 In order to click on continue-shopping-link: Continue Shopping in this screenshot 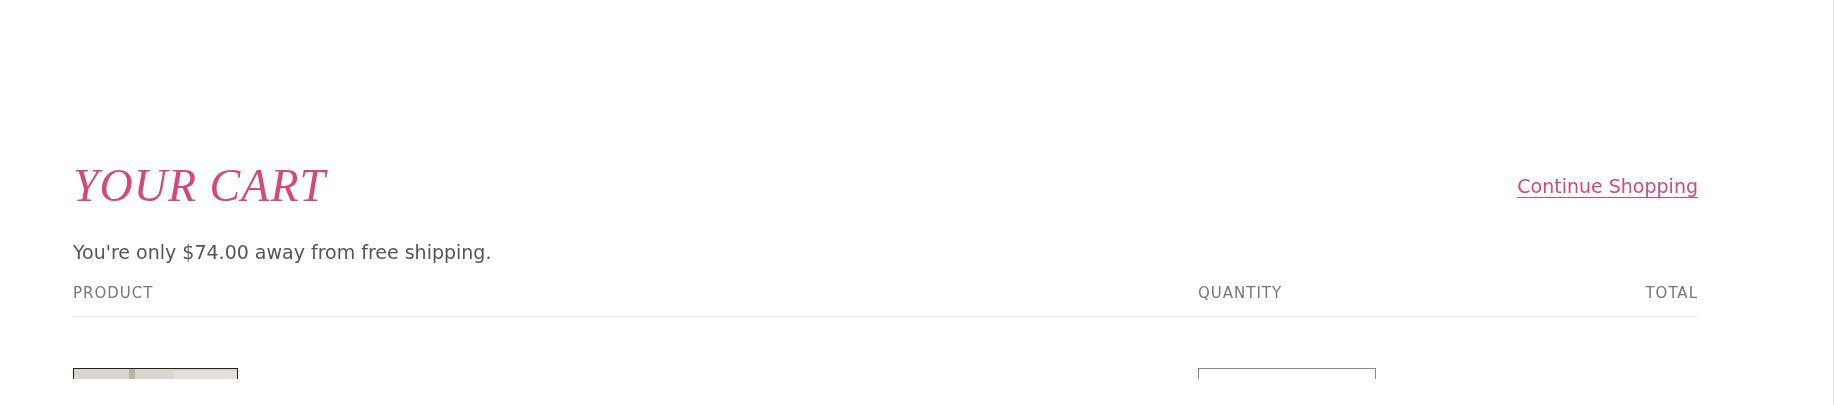, I will do `click(1607, 186)`.